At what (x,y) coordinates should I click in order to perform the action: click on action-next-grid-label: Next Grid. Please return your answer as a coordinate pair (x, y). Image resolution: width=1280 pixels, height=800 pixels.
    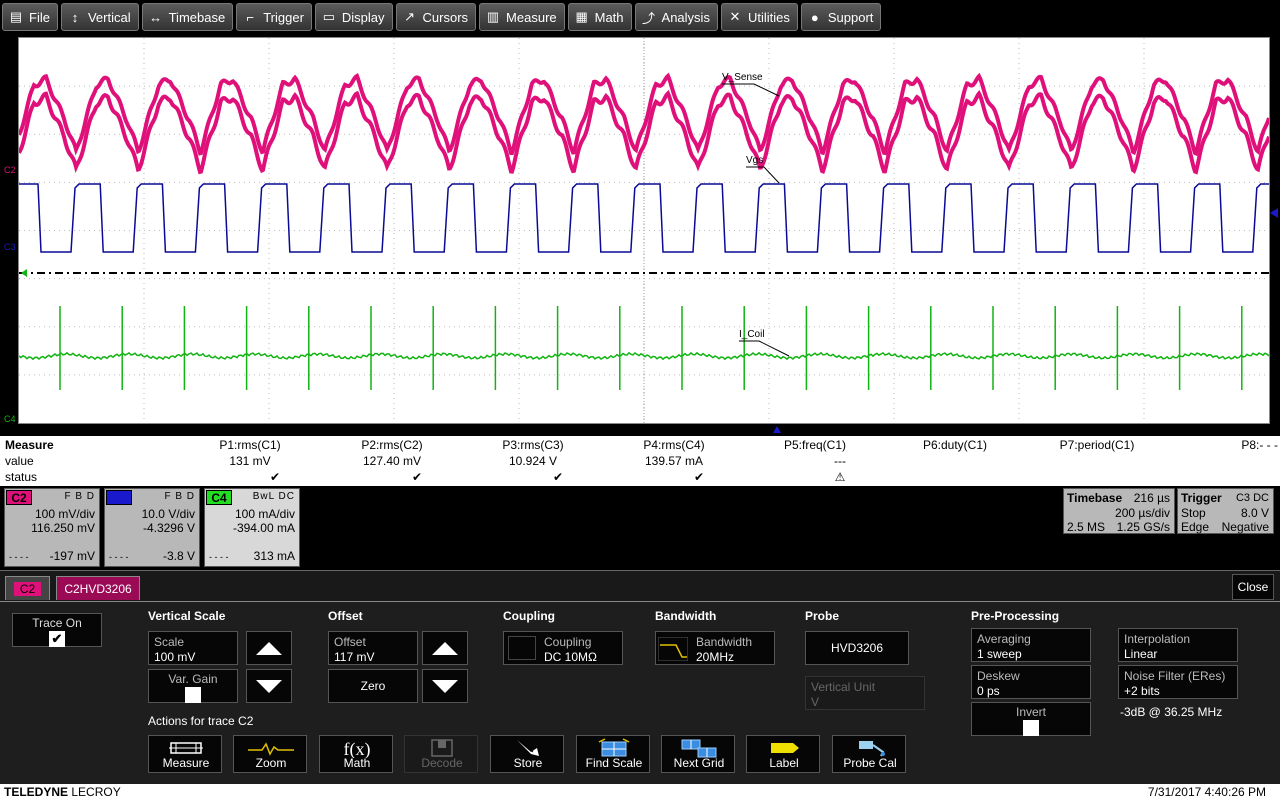
    Looking at the image, I should click on (699, 763).